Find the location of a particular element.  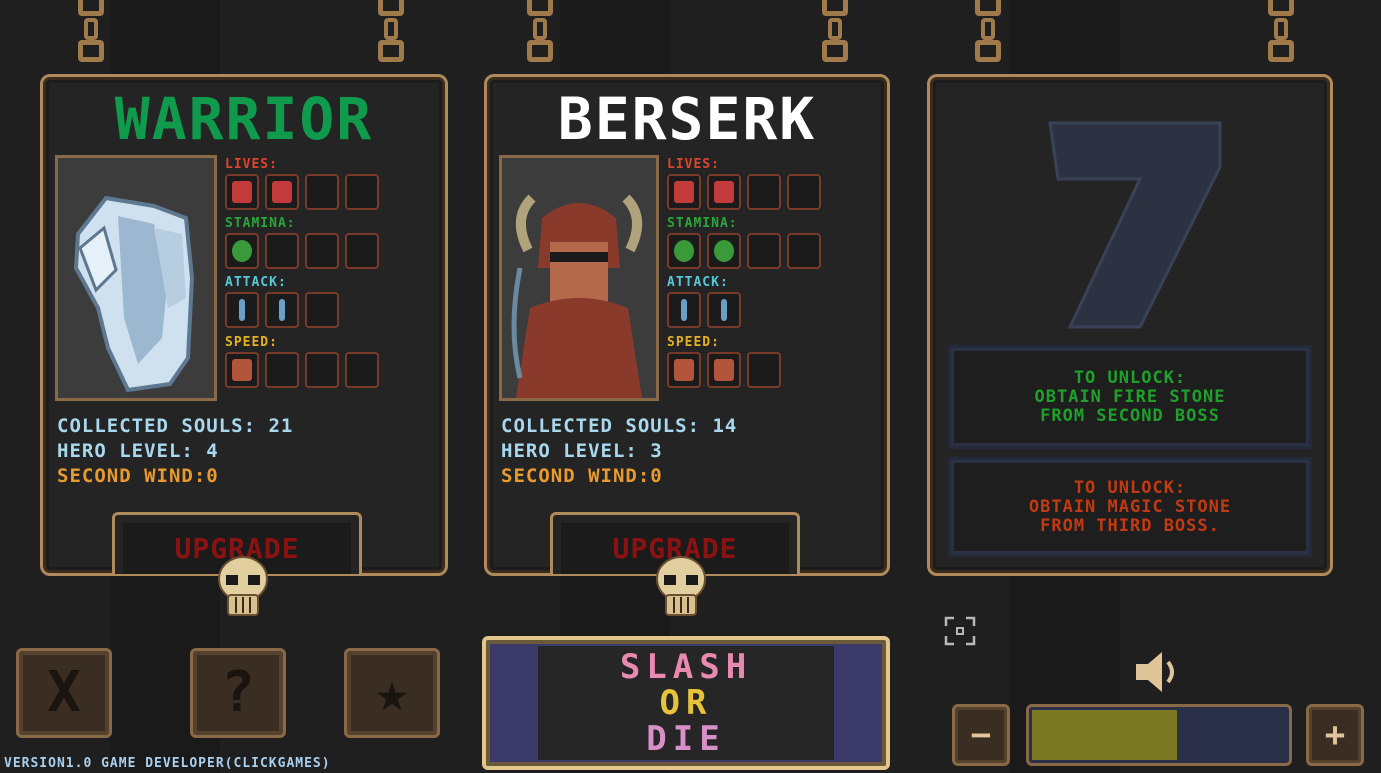

unlock-line: OBTAIN MAGIC STONE is located at coordinates (1130, 506).